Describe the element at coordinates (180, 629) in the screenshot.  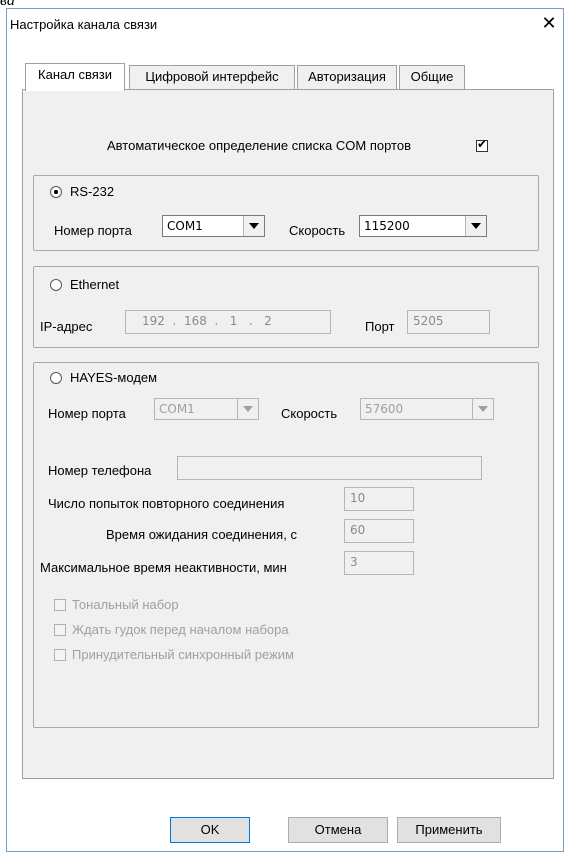
I see `wait-tone-label: Ждать гудок перед началом набора` at that location.